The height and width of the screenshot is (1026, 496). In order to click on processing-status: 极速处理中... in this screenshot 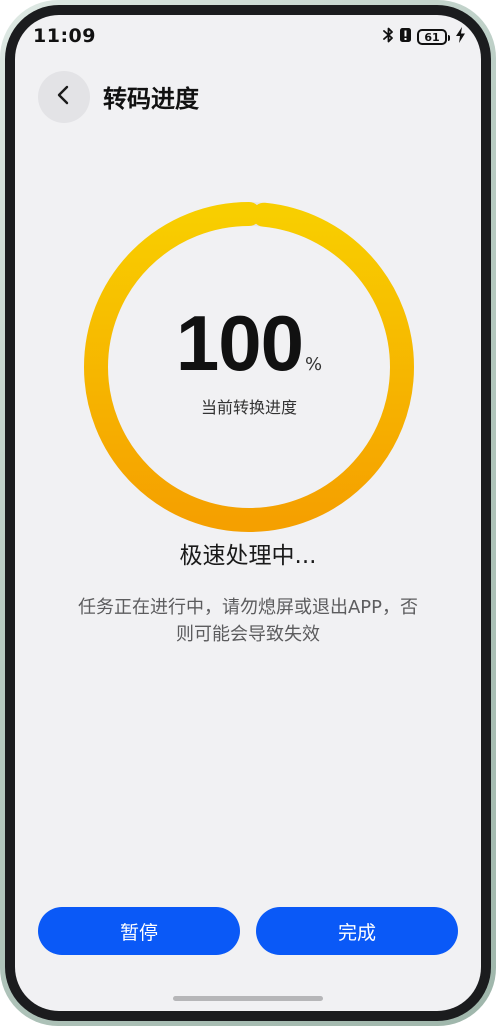, I will do `click(248, 556)`.